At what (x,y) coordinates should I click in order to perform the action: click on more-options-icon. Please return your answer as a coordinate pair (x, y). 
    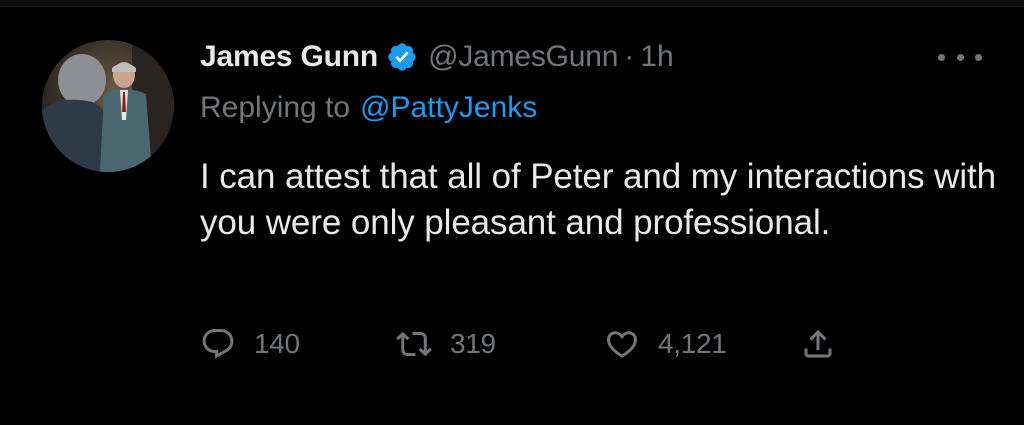
    Looking at the image, I should click on (960, 57).